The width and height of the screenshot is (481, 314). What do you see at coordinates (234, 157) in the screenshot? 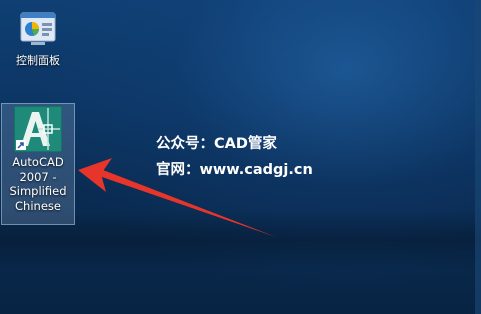
I see `watermark-text: 公众号：CAD管家 官网：www.cadgj.cn` at bounding box center [234, 157].